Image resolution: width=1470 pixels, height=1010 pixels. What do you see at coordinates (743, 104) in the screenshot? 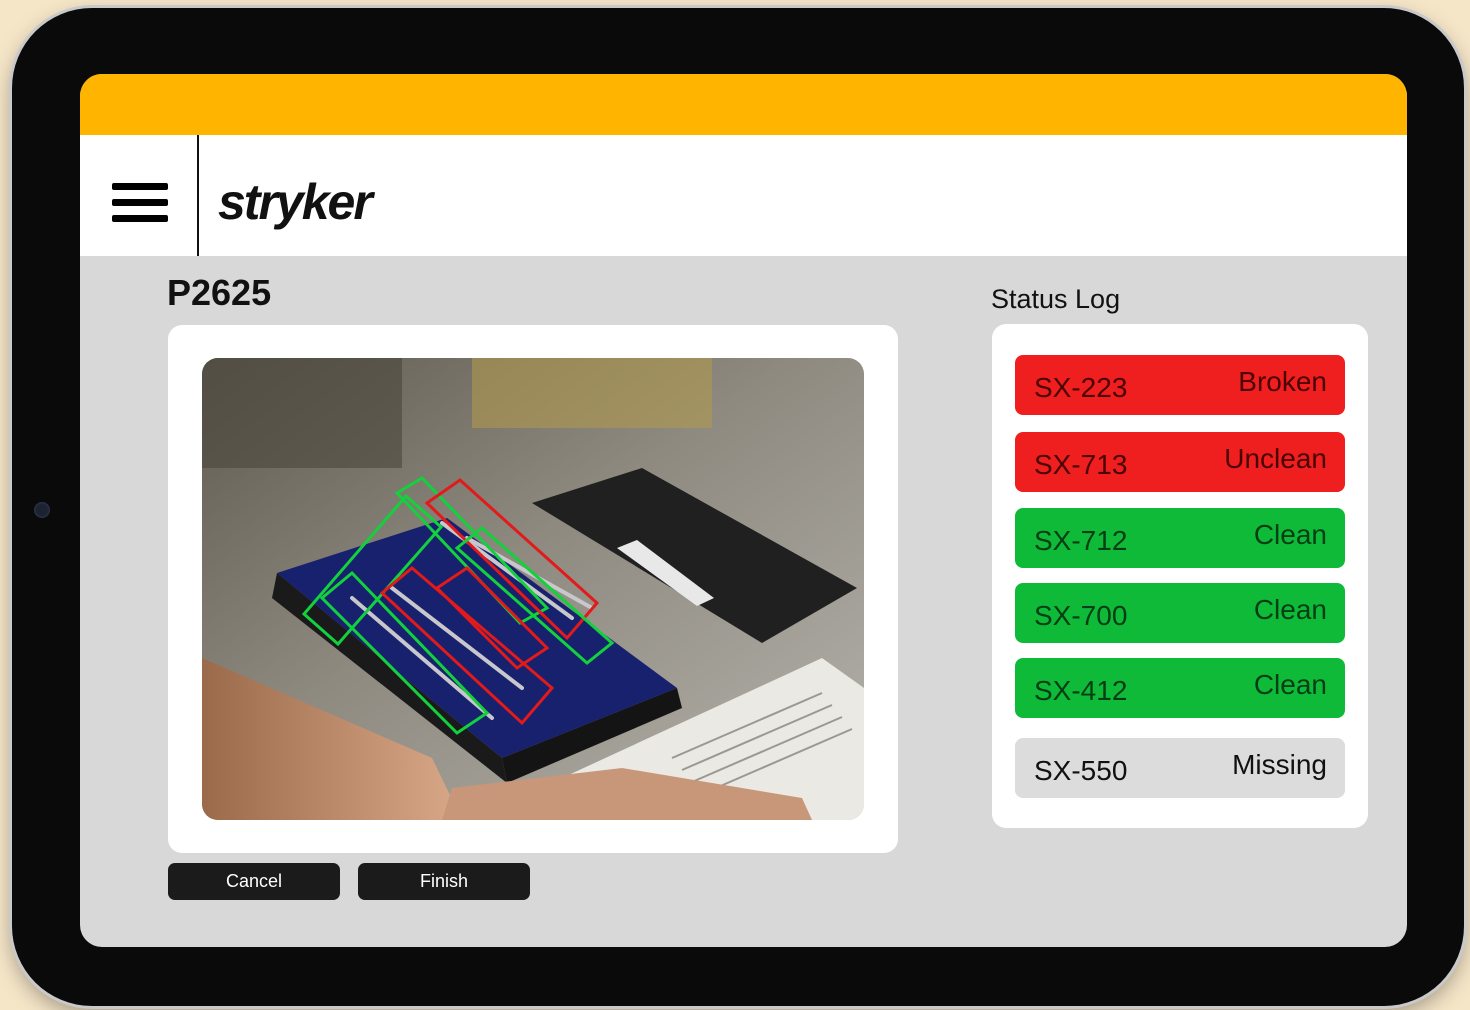
I see `accent-bar` at bounding box center [743, 104].